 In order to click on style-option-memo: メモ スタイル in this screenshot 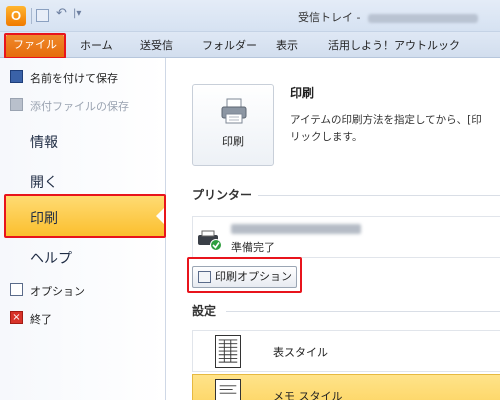, I will do `click(346, 387)`.